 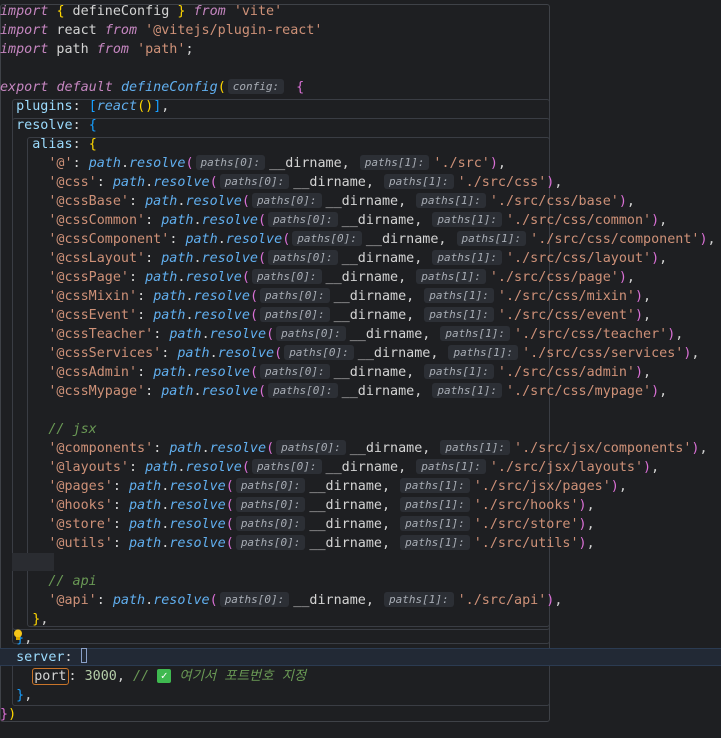 What do you see at coordinates (358, 144) in the screenshot?
I see `code-line: alias: {` at bounding box center [358, 144].